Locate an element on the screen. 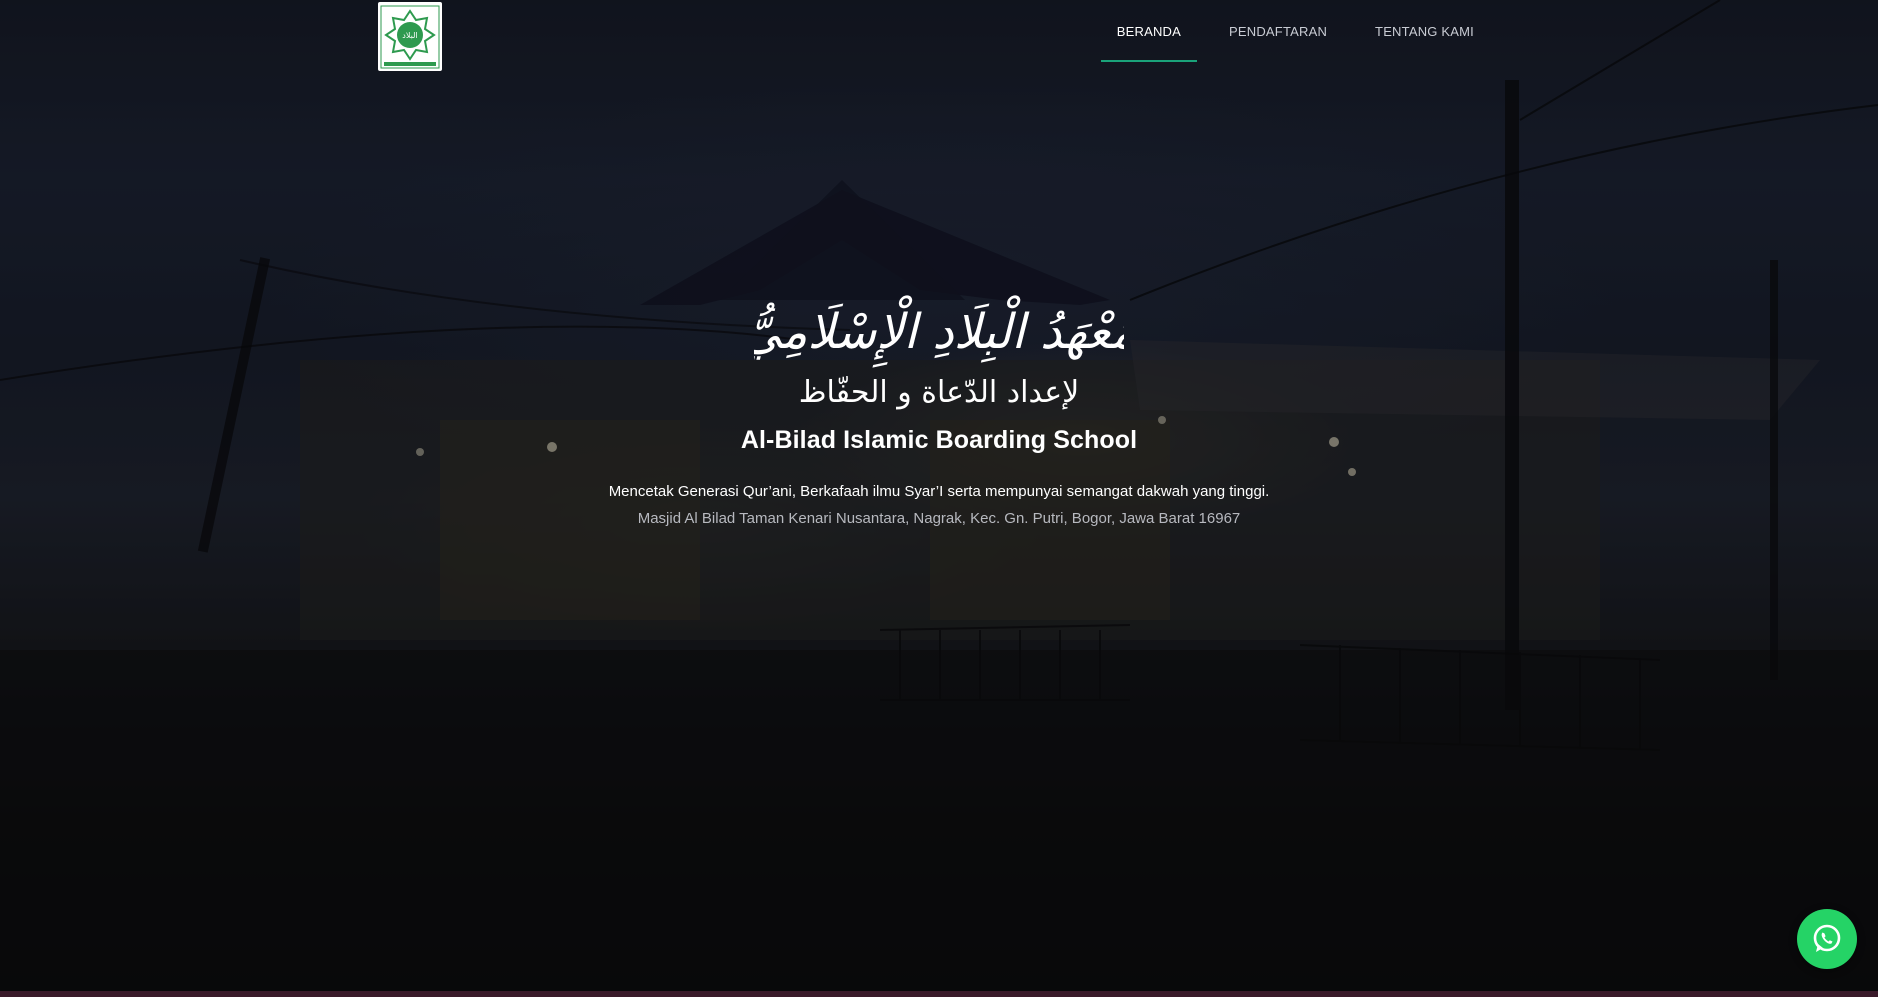 The image size is (1878, 997). nav-item-beranda: BERANDA is located at coordinates (1149, 31).